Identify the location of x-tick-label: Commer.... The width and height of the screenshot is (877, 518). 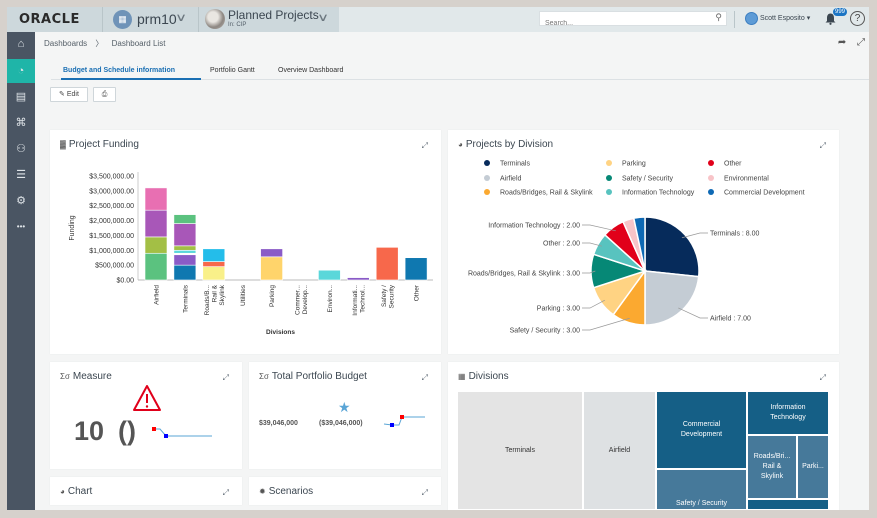
(297, 300).